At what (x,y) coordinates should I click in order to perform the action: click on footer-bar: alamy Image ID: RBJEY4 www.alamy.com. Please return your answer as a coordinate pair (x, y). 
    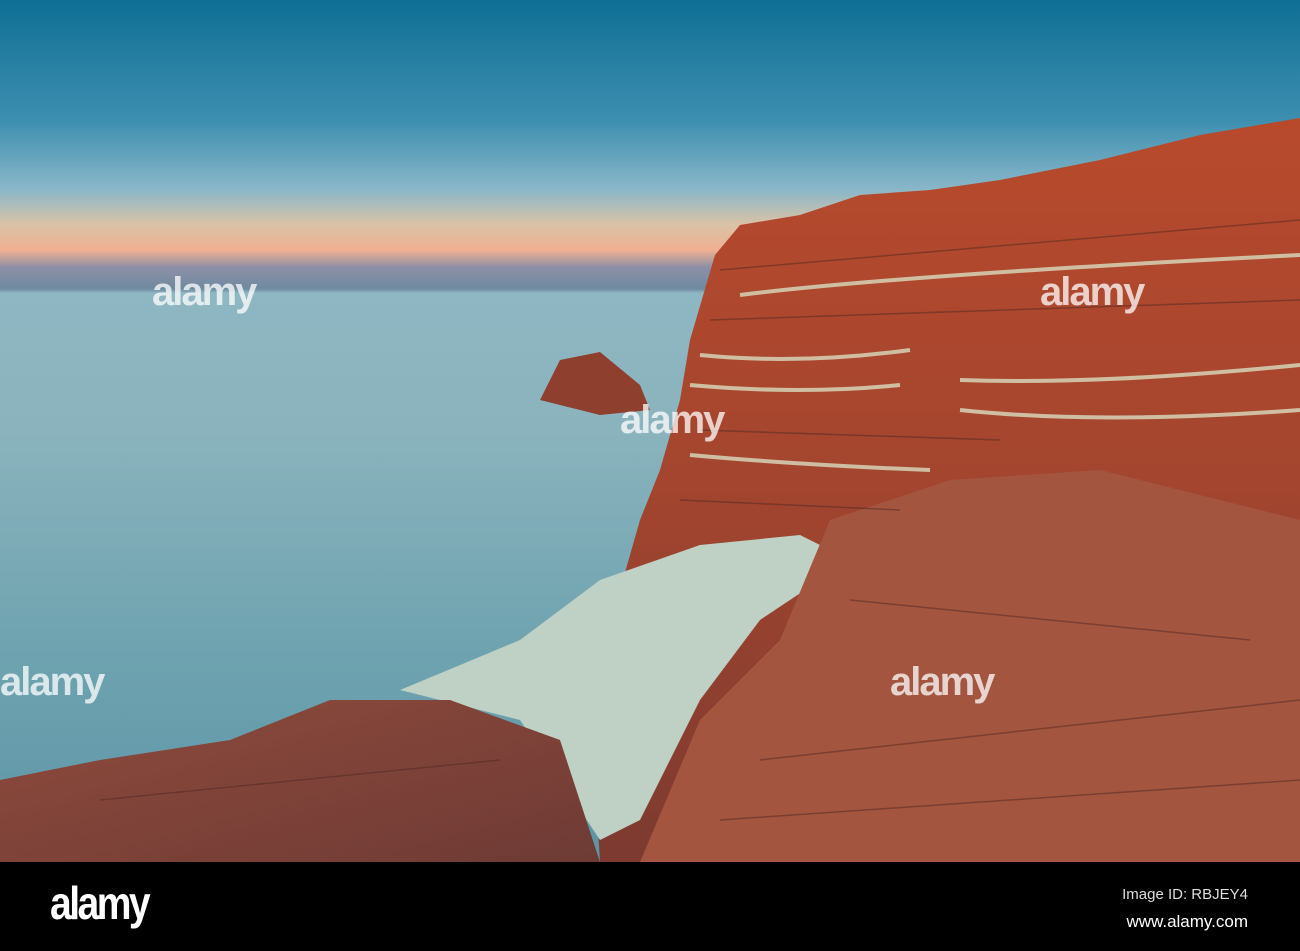
    Looking at the image, I should click on (650, 906).